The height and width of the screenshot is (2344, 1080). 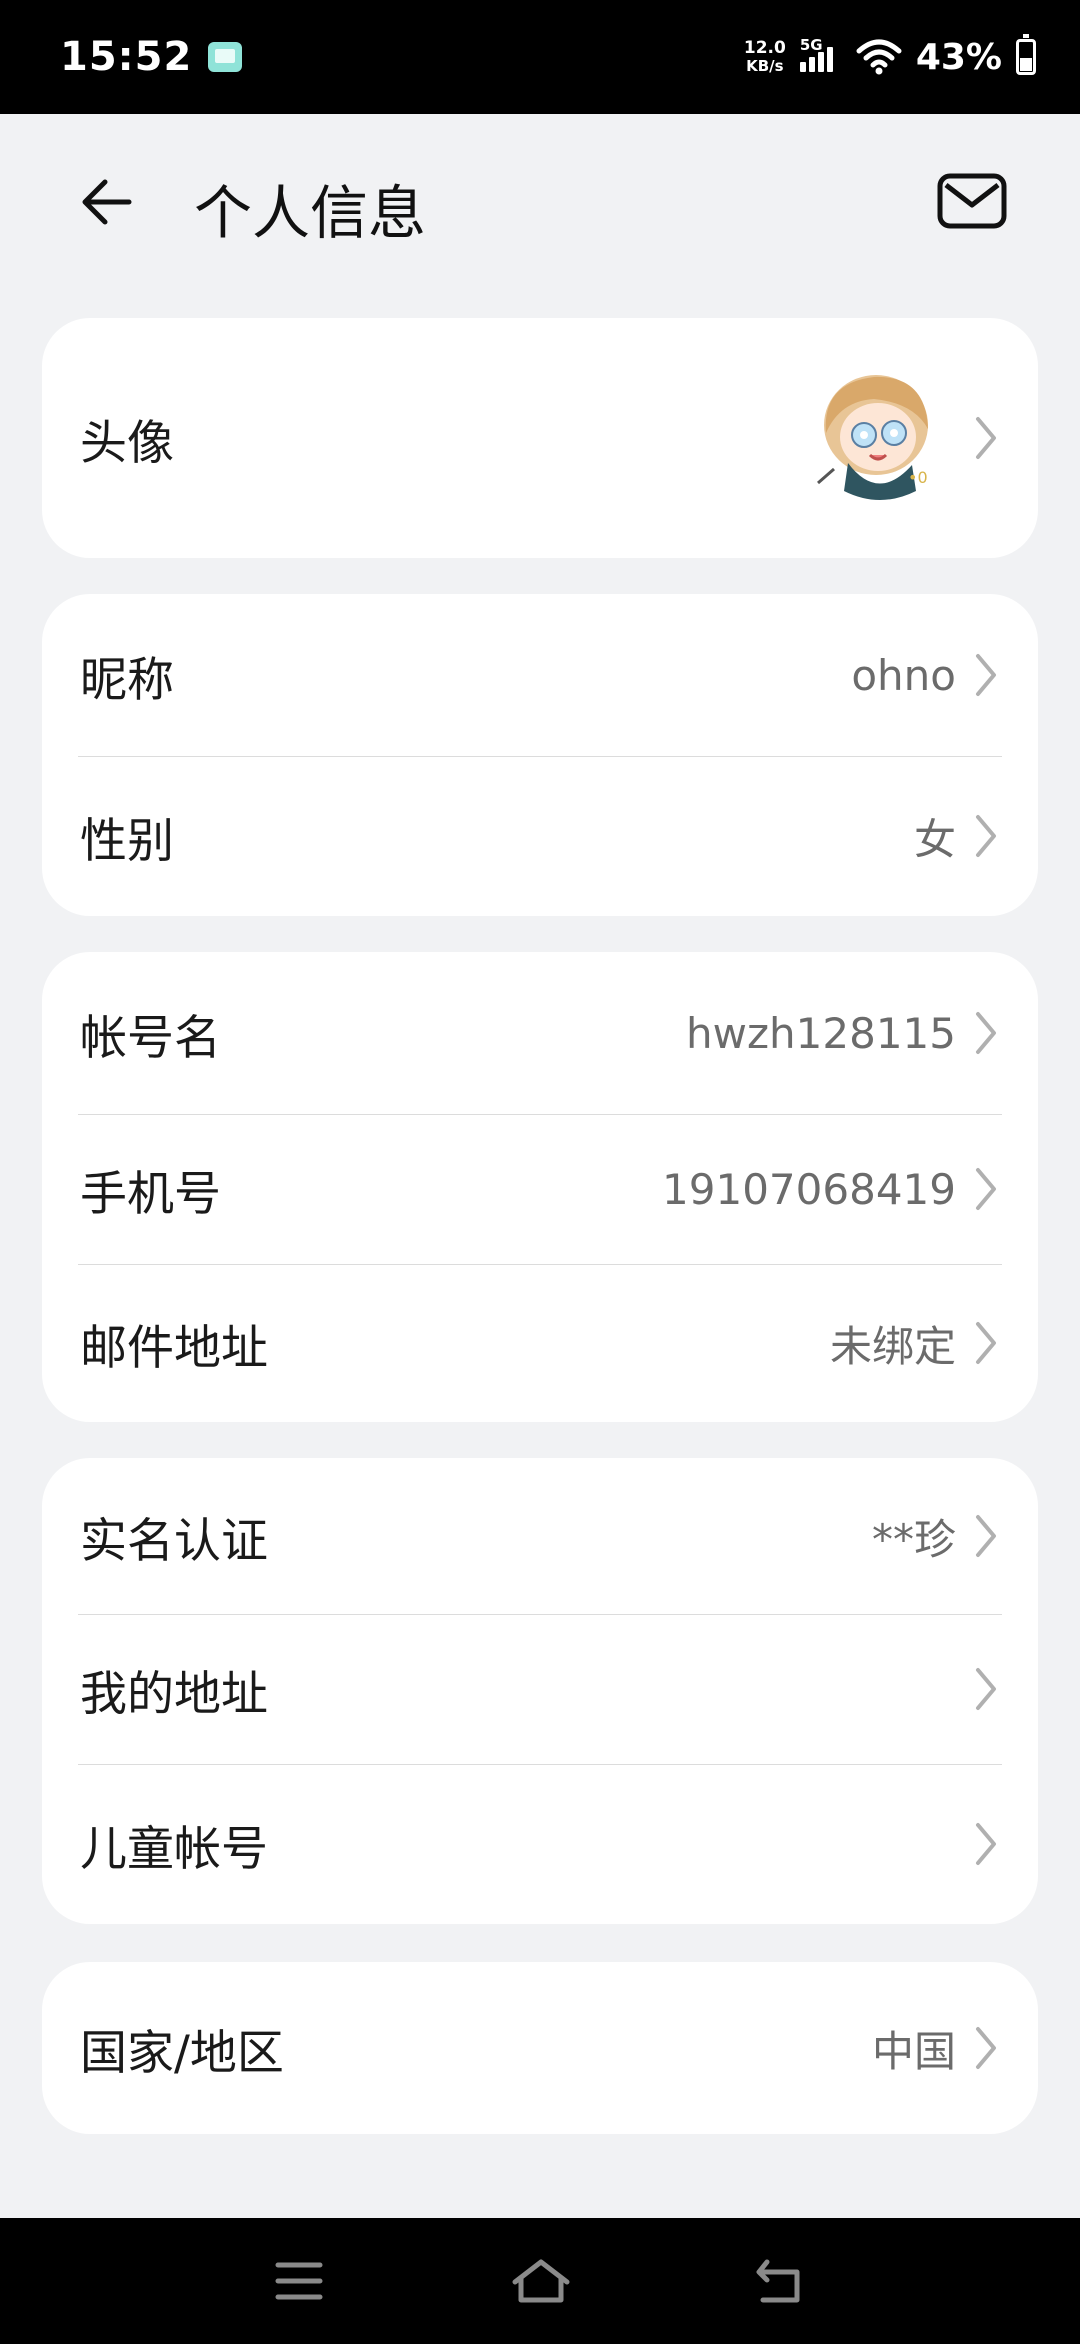 What do you see at coordinates (892, 1346) in the screenshot?
I see `email-value: 未绑定` at bounding box center [892, 1346].